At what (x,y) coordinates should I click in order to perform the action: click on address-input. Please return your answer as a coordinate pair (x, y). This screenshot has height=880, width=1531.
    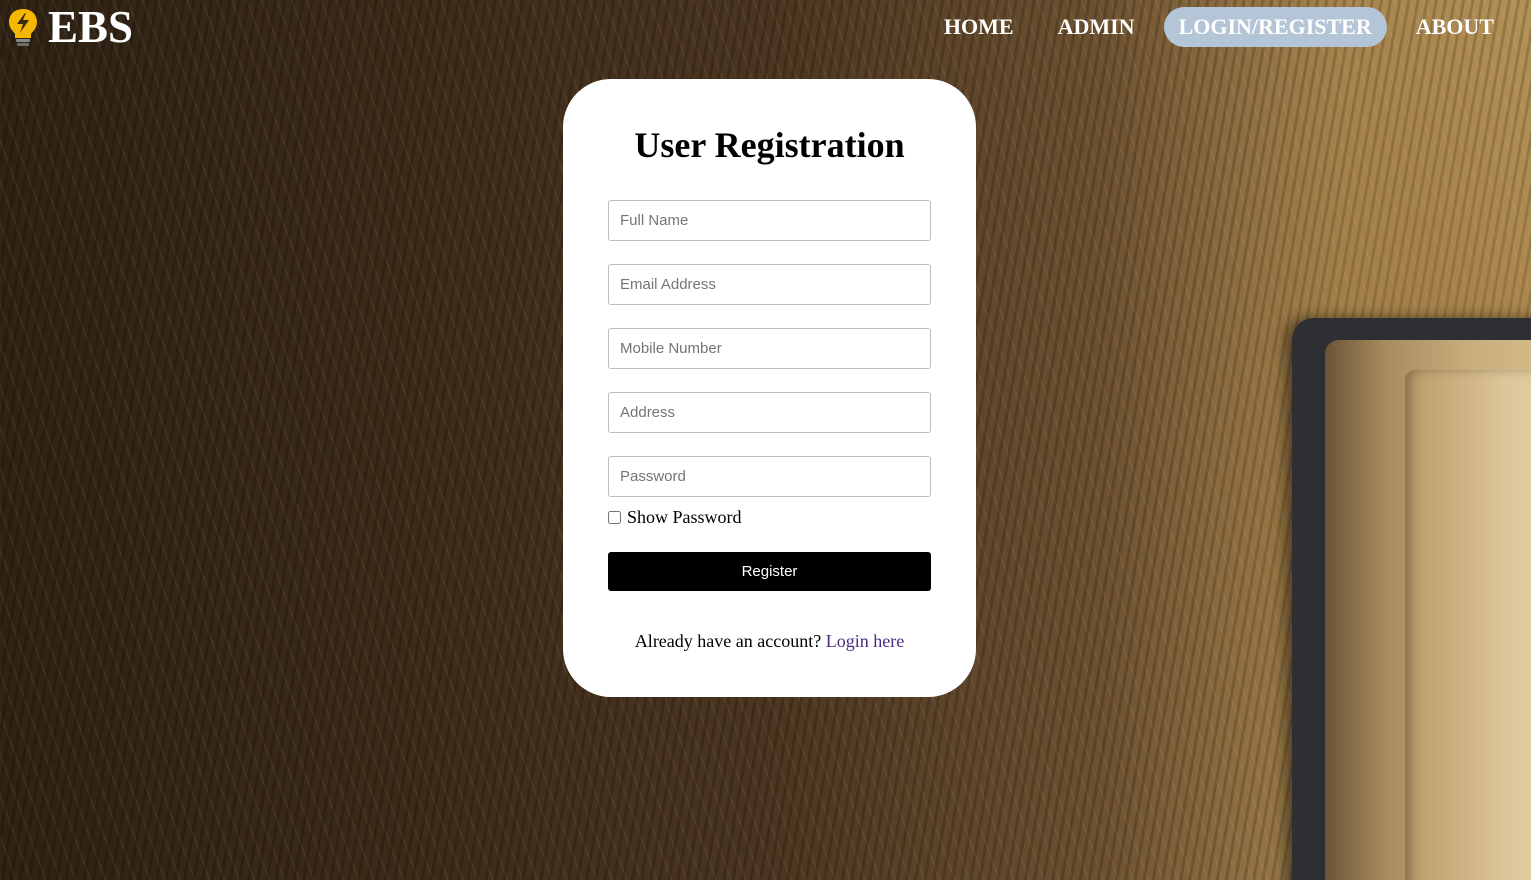
    Looking at the image, I should click on (769, 412).